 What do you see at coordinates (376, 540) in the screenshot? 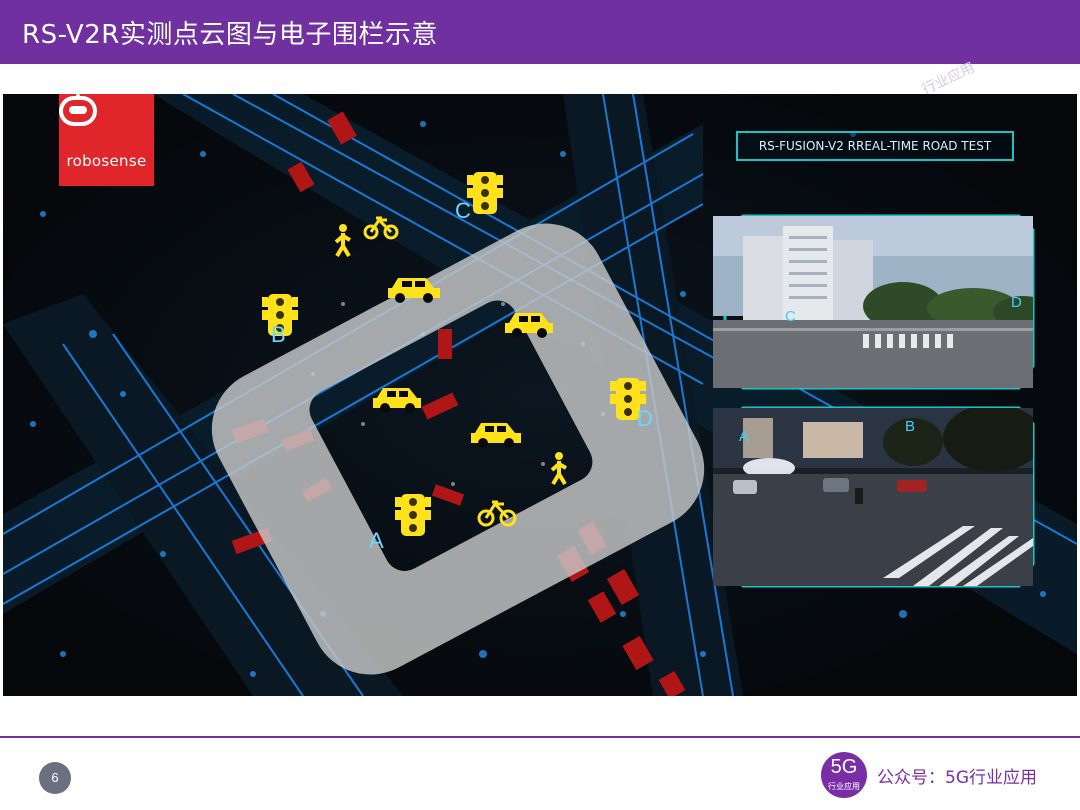
I see `zone-label-a: A` at bounding box center [376, 540].